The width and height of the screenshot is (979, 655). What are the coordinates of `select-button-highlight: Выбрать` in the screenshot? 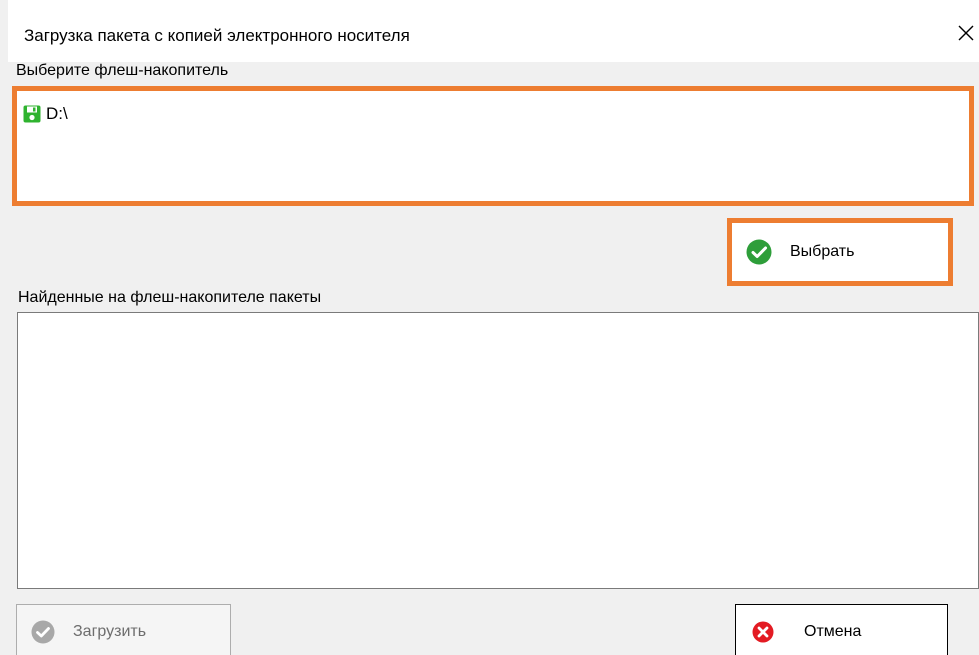 It's located at (840, 252).